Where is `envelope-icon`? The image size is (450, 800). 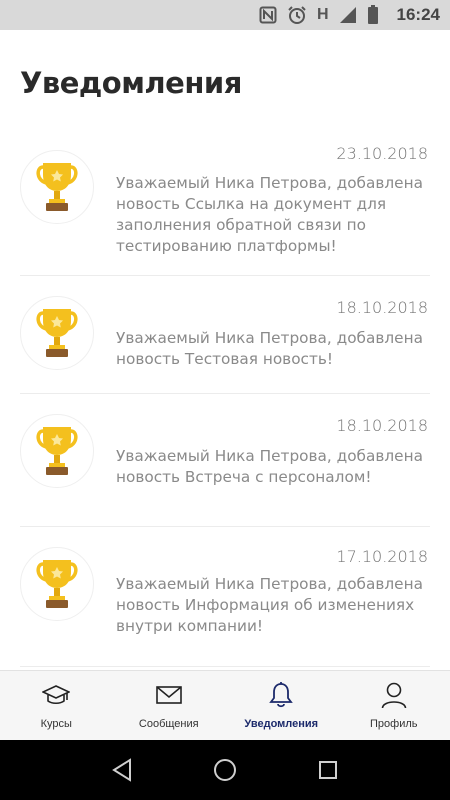
envelope-icon is located at coordinates (169, 695).